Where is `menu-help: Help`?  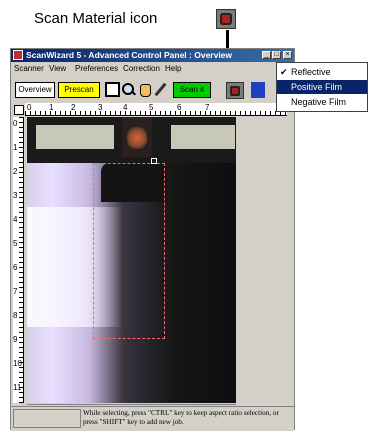 menu-help: Help is located at coordinates (173, 69).